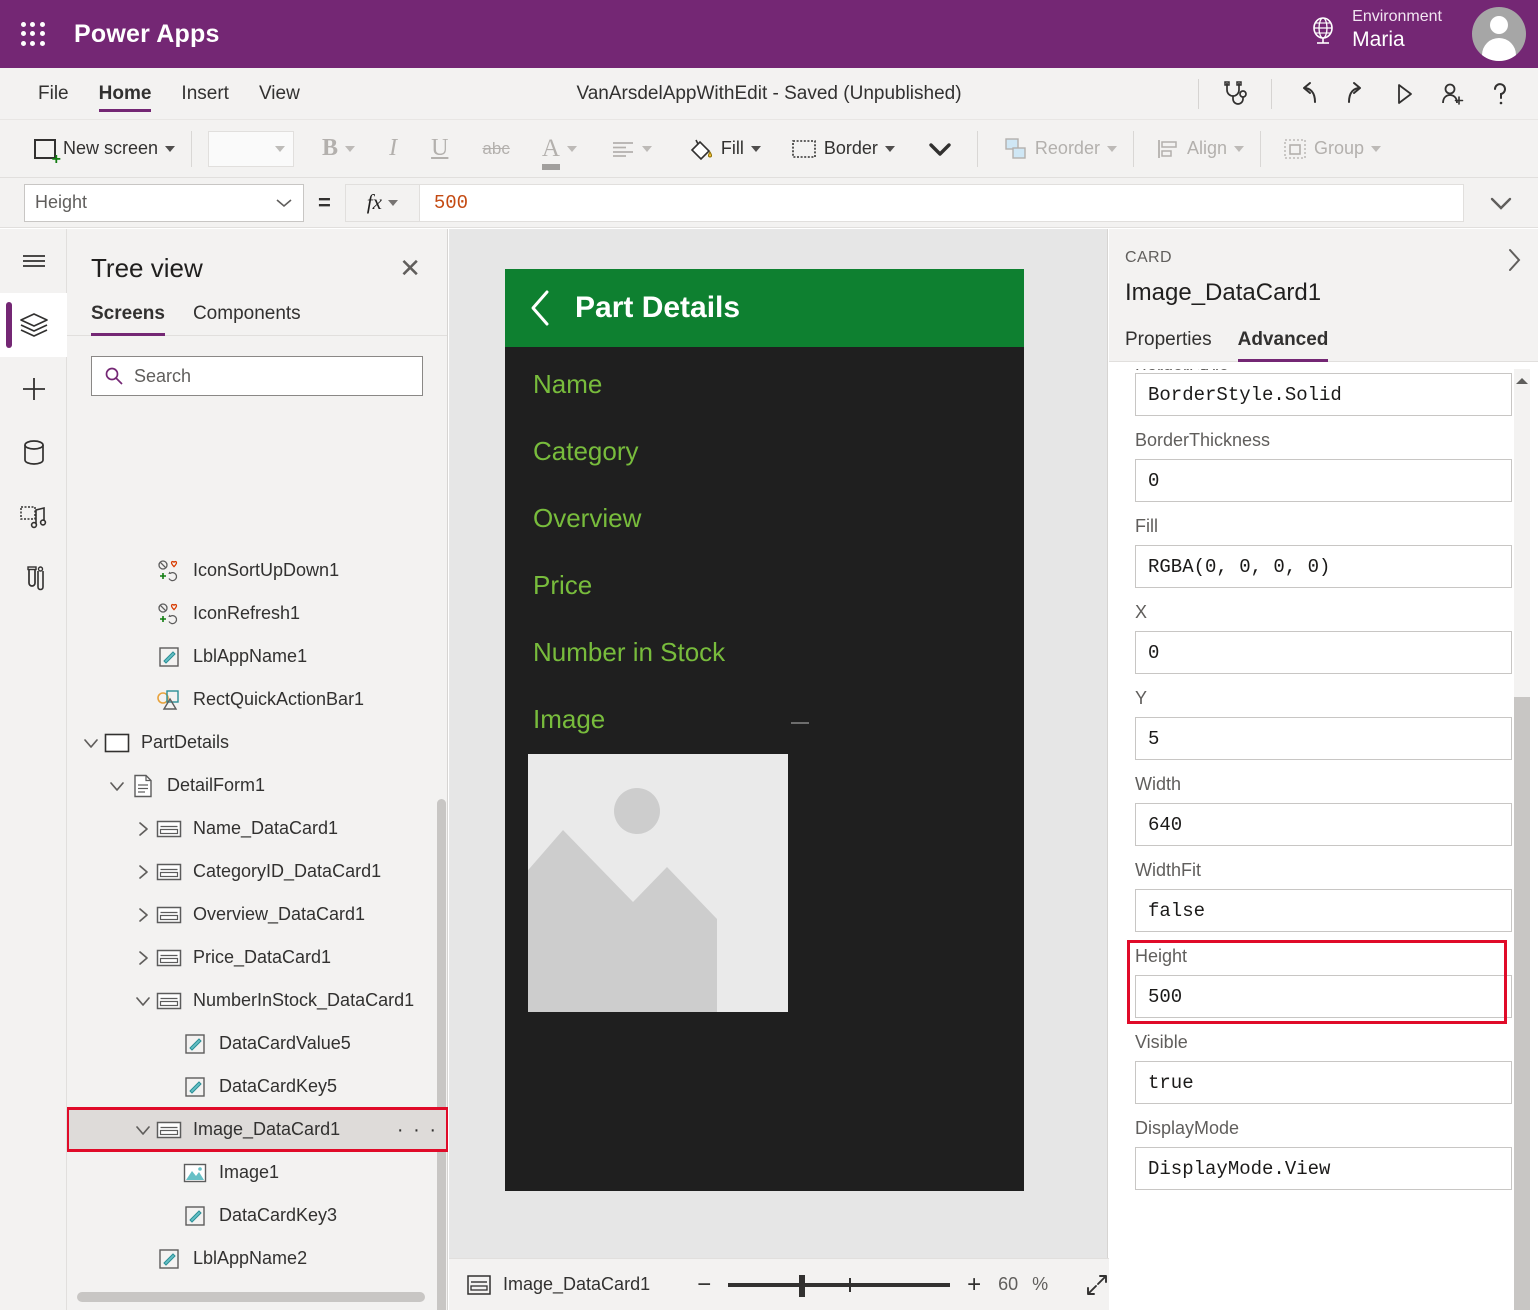  I want to click on tree-item: DetailForm1, so click(257, 785).